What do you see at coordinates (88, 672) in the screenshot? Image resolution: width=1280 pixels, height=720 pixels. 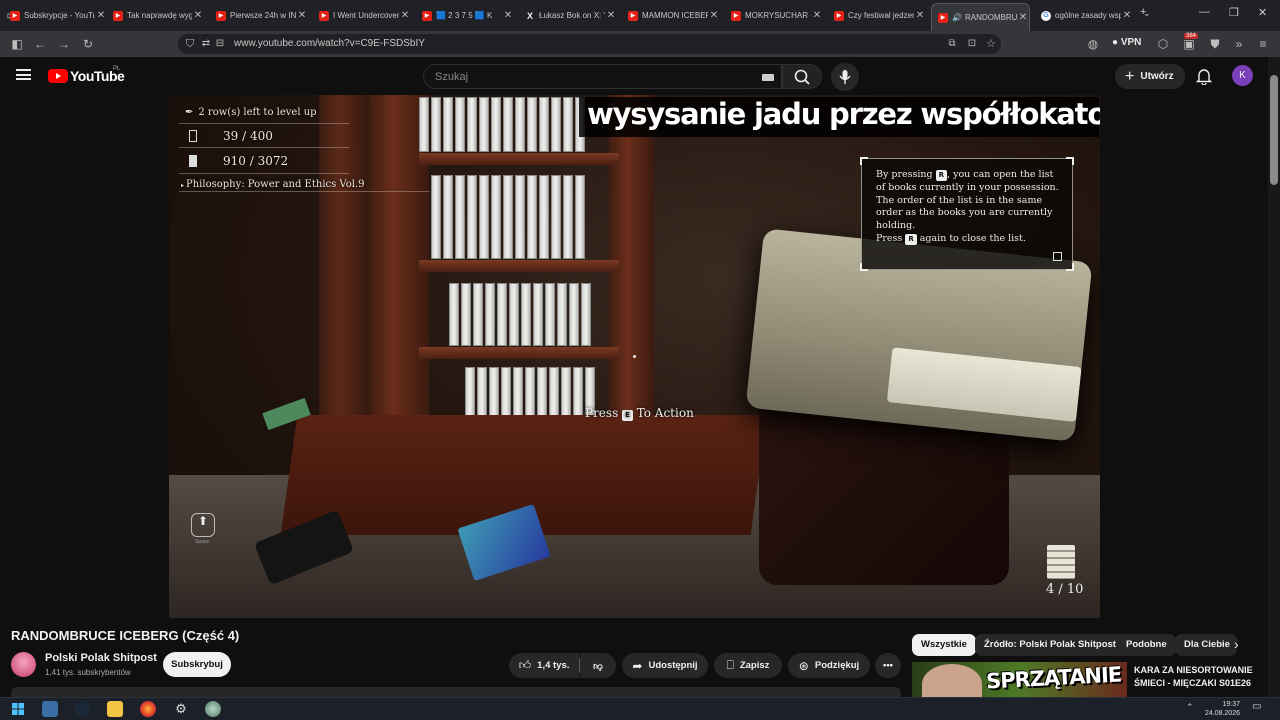 I see `subscriber-count: 1,41 tys. subskrybentów` at bounding box center [88, 672].